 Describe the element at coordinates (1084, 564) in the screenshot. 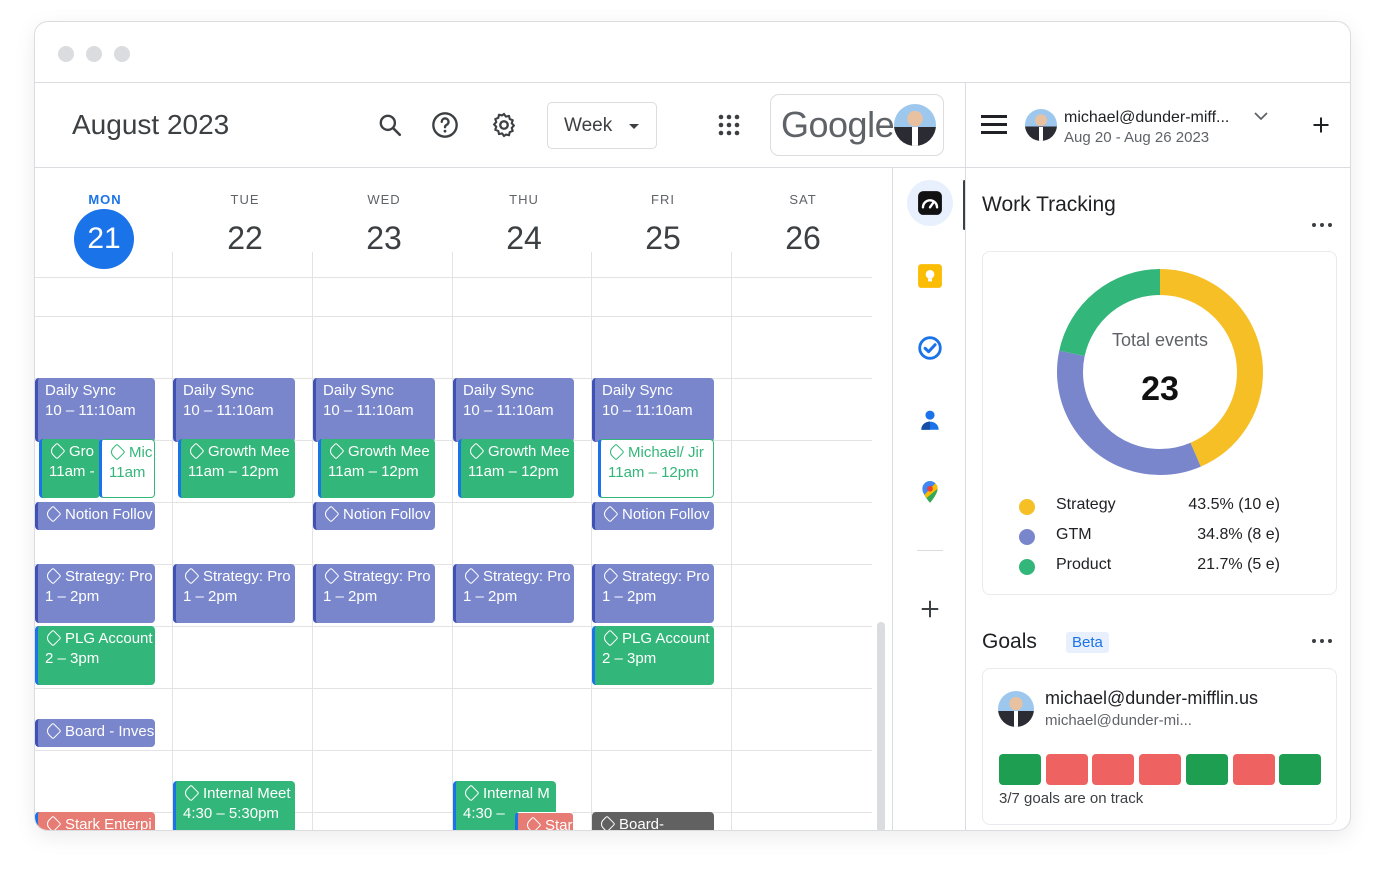

I see `legend-label: Product` at that location.